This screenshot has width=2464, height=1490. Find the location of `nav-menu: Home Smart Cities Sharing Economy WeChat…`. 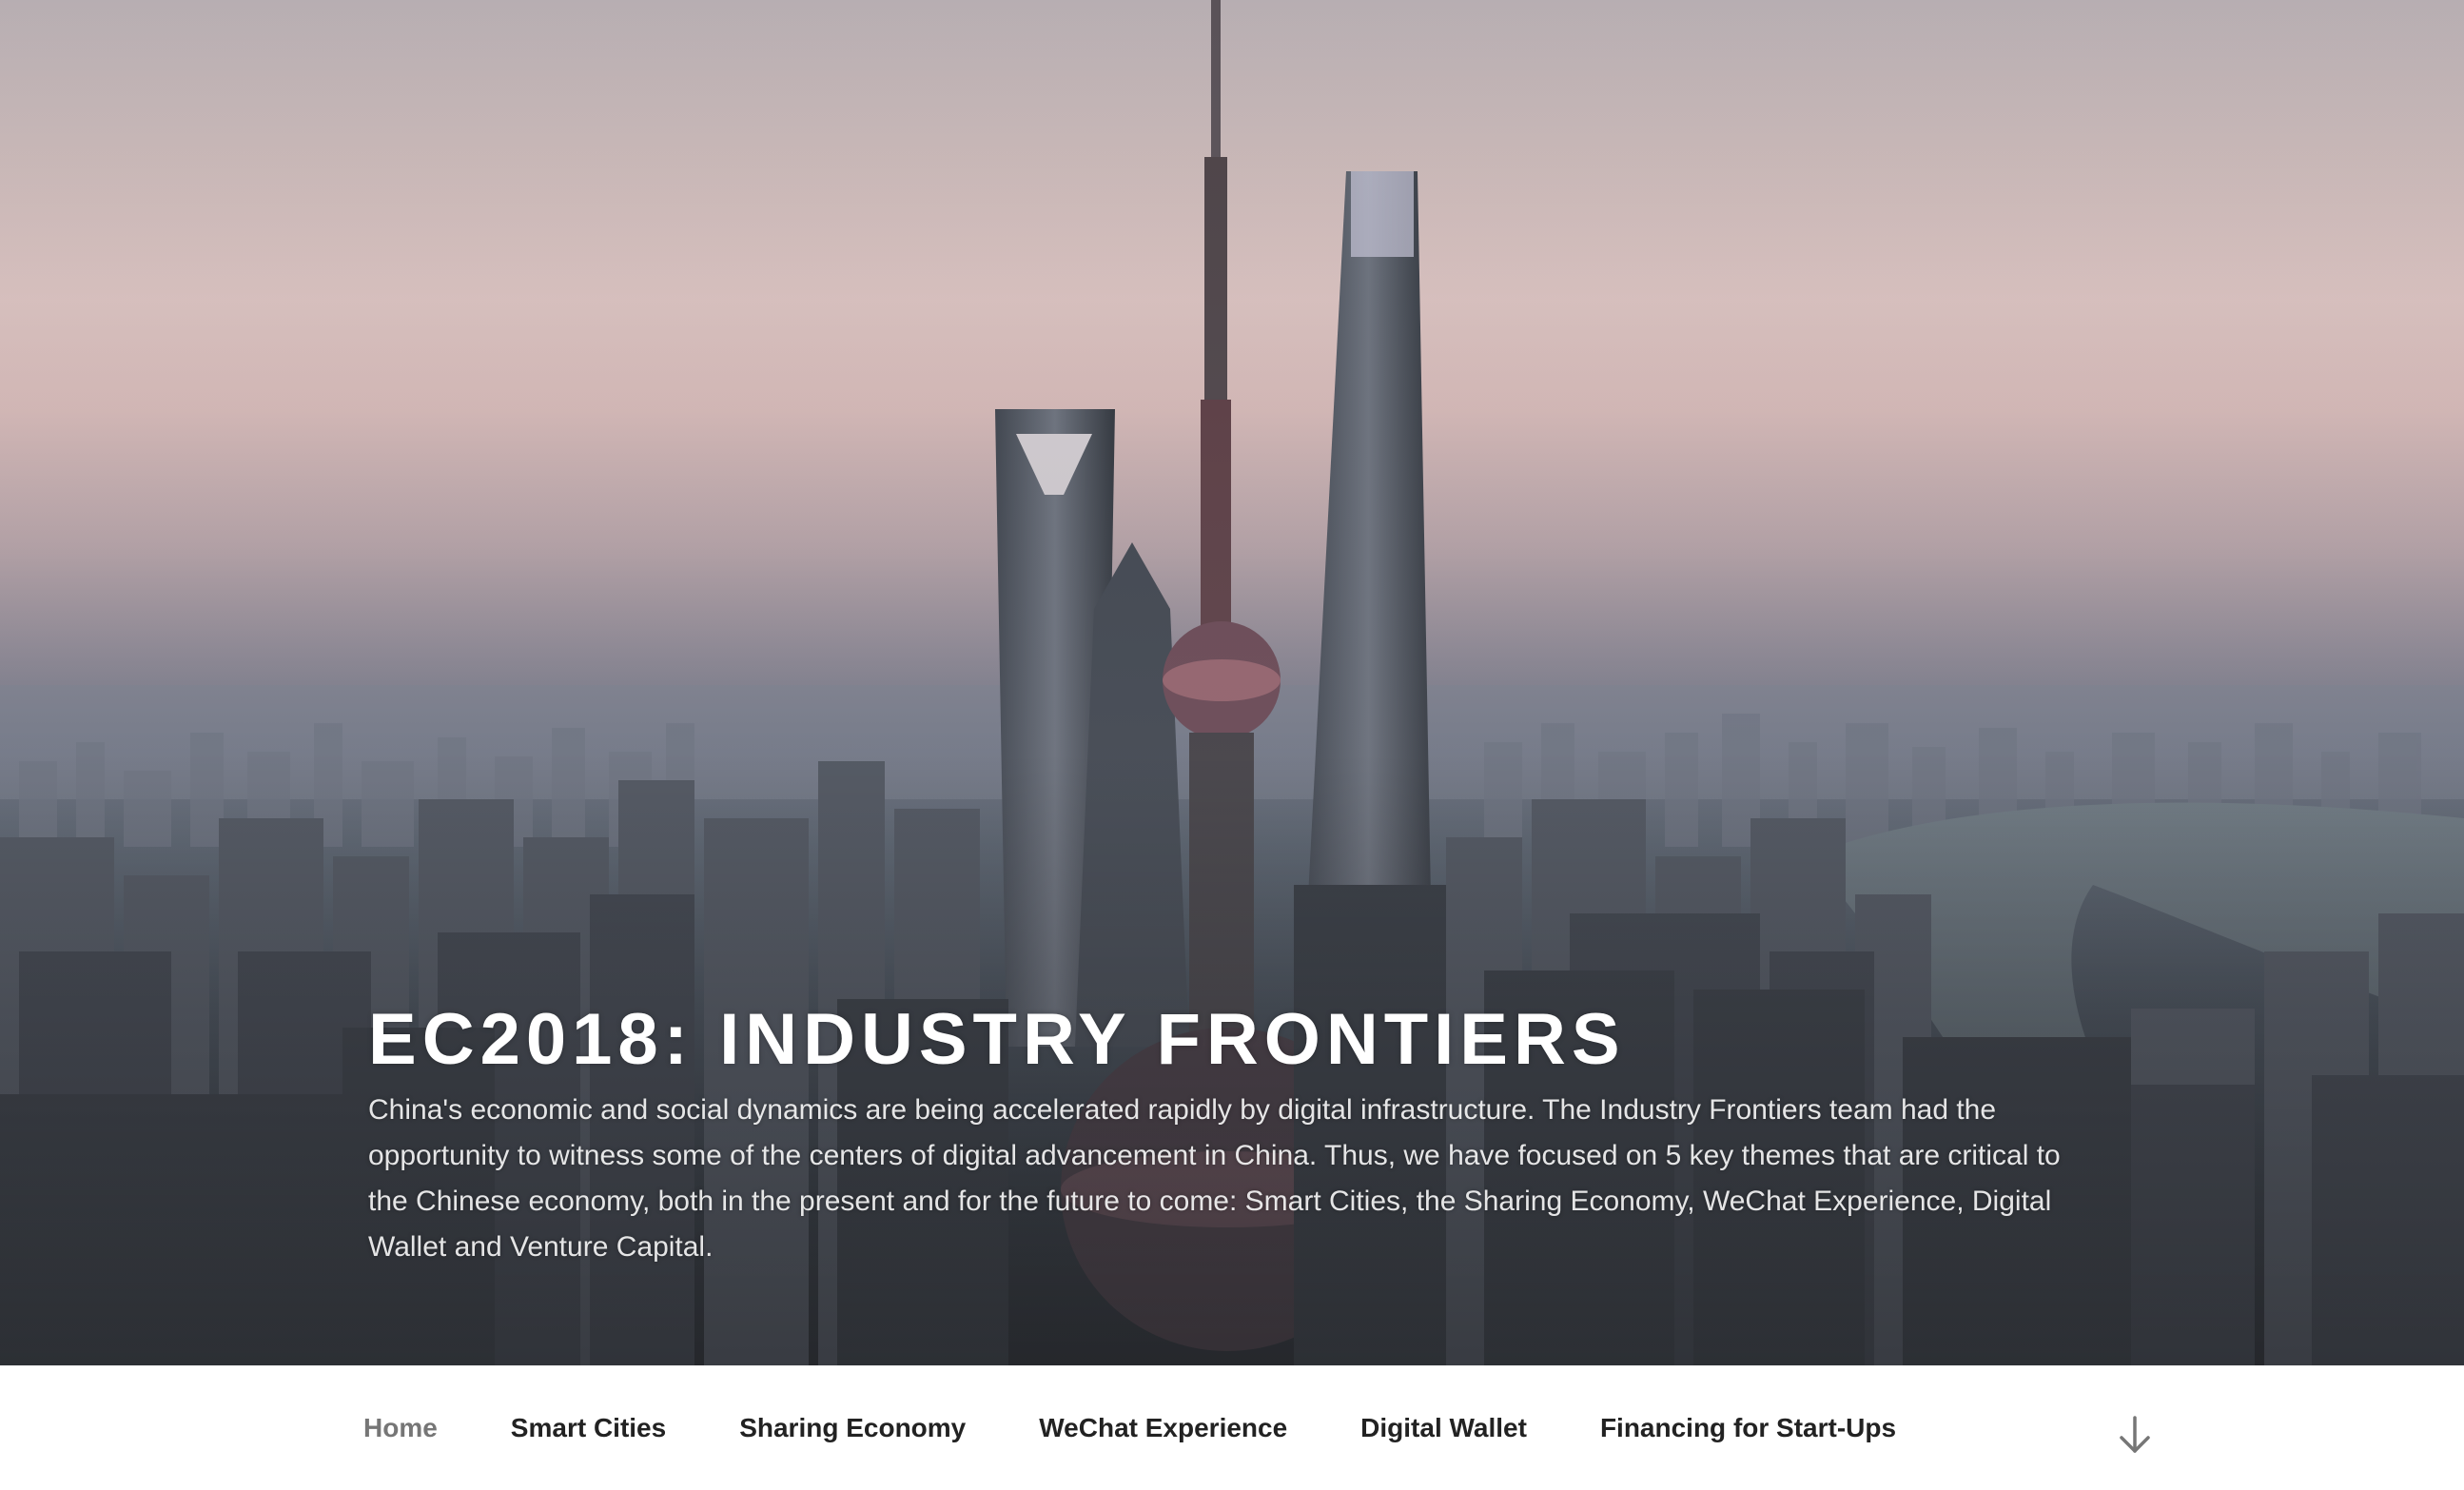

nav-menu: Home Smart Cities Sharing Economy WeChat… is located at coordinates (1166, 1428).